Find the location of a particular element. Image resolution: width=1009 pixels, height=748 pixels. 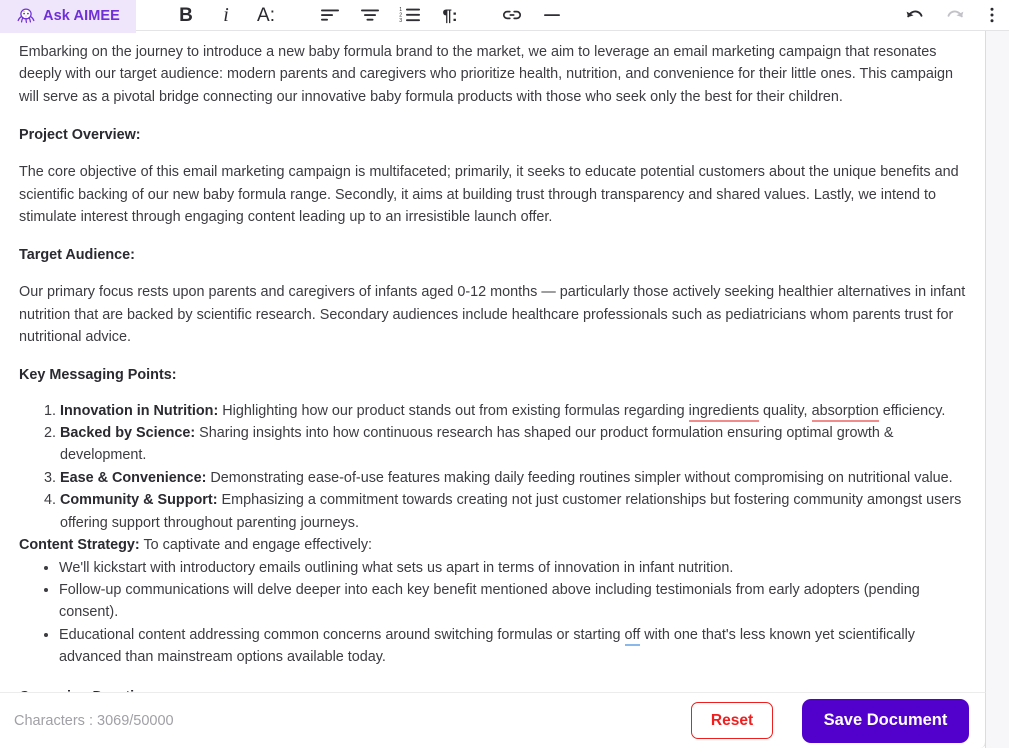

insert-group is located at coordinates (532, 15).